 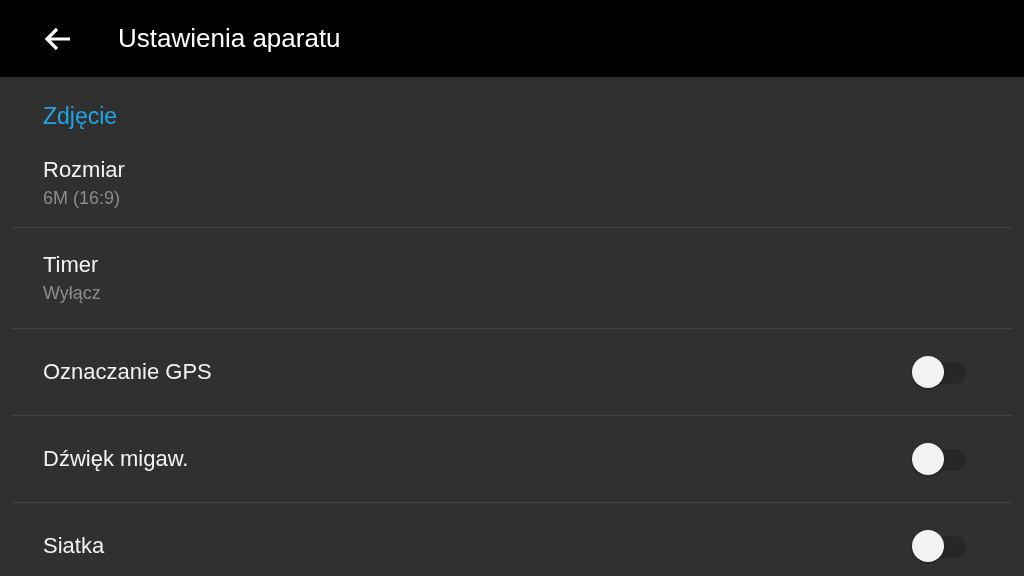 What do you see at coordinates (127, 372) in the screenshot?
I see `setting-title: Oznaczanie GPS` at bounding box center [127, 372].